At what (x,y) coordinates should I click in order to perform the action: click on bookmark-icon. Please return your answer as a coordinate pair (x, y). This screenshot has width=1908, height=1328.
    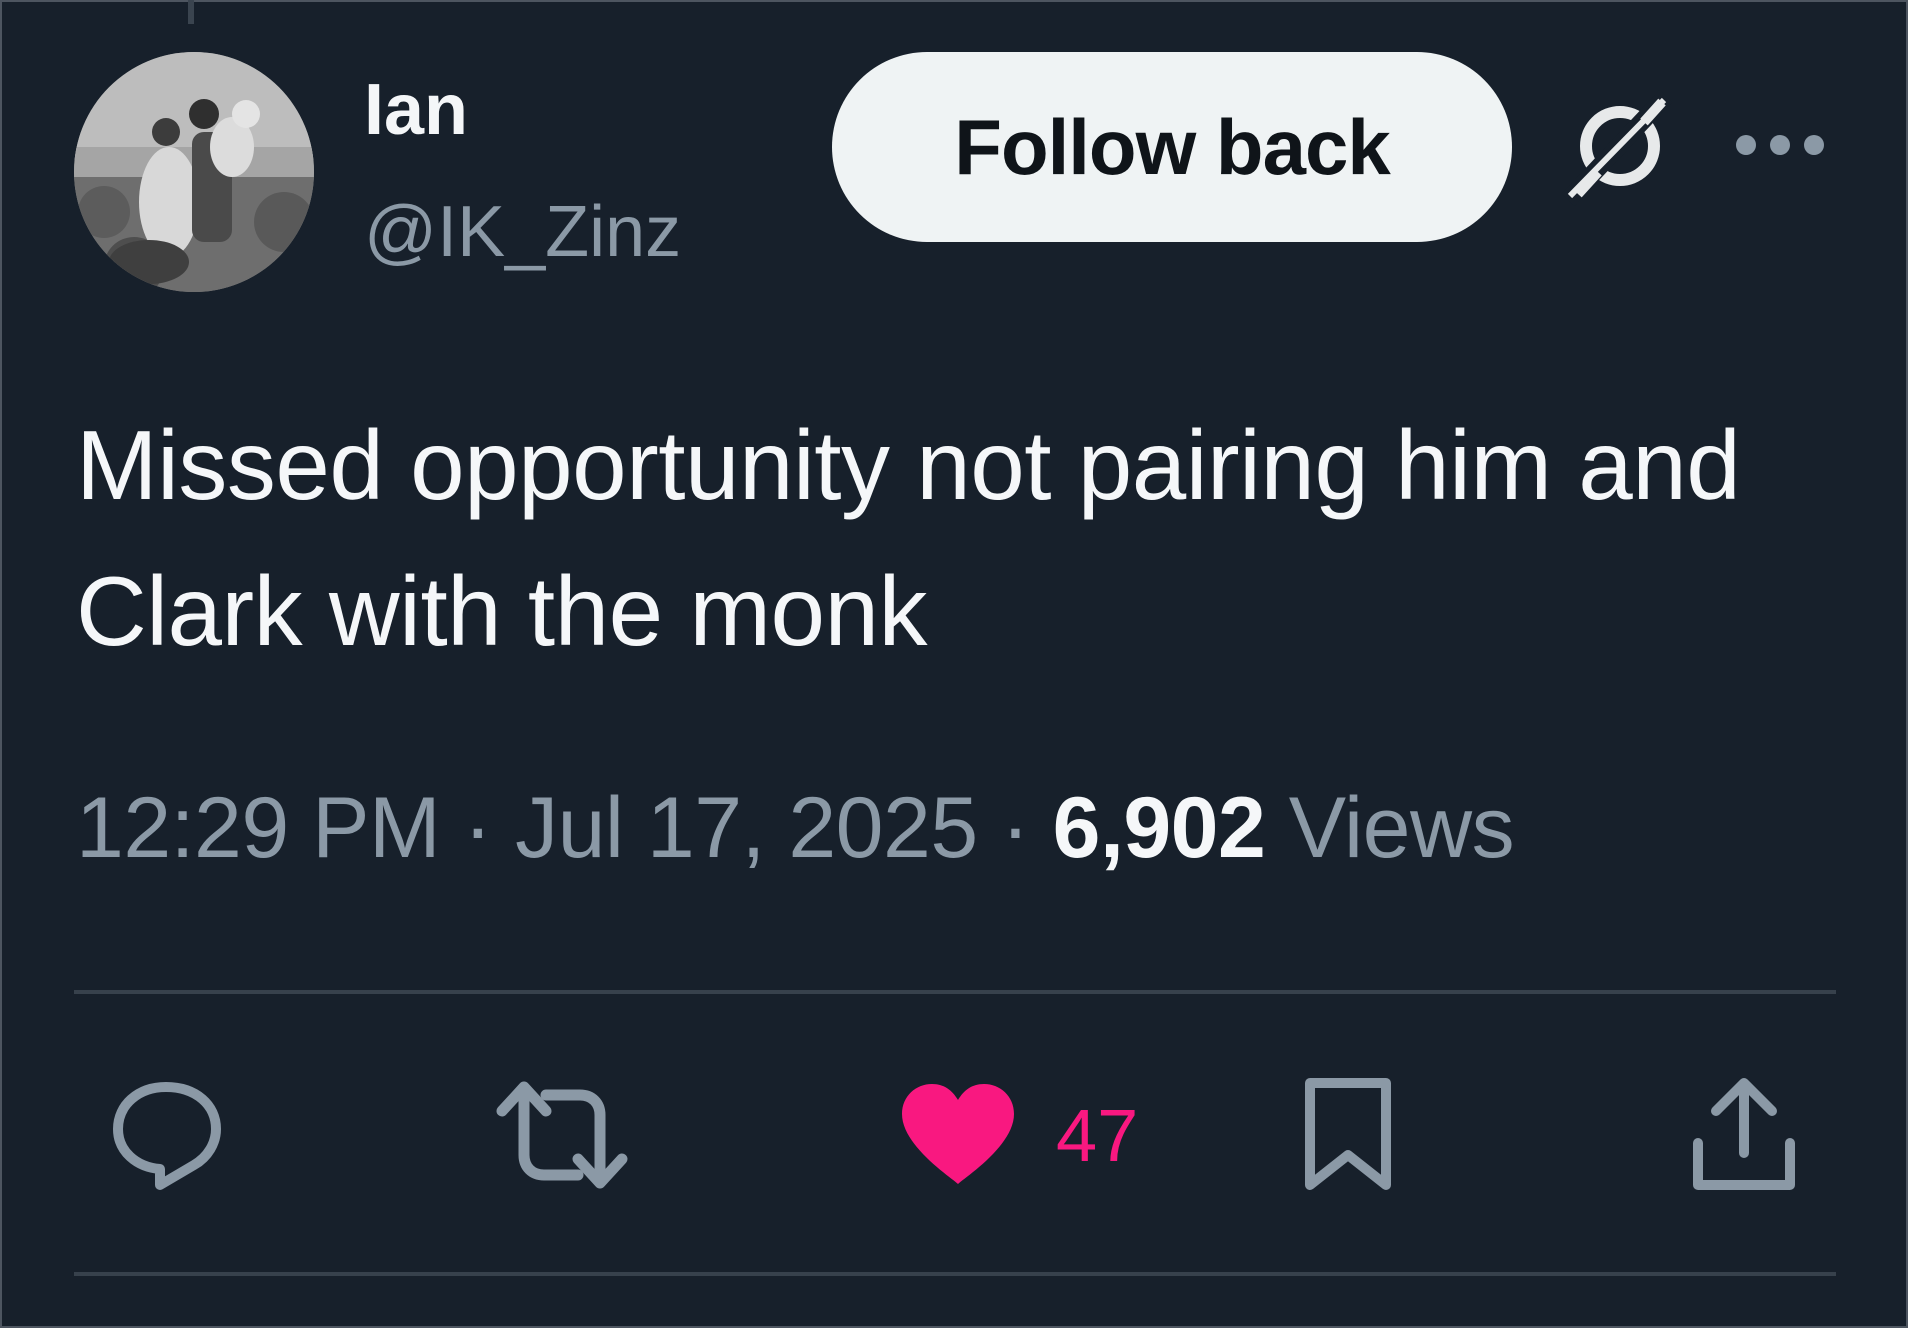
    Looking at the image, I should click on (1348, 1134).